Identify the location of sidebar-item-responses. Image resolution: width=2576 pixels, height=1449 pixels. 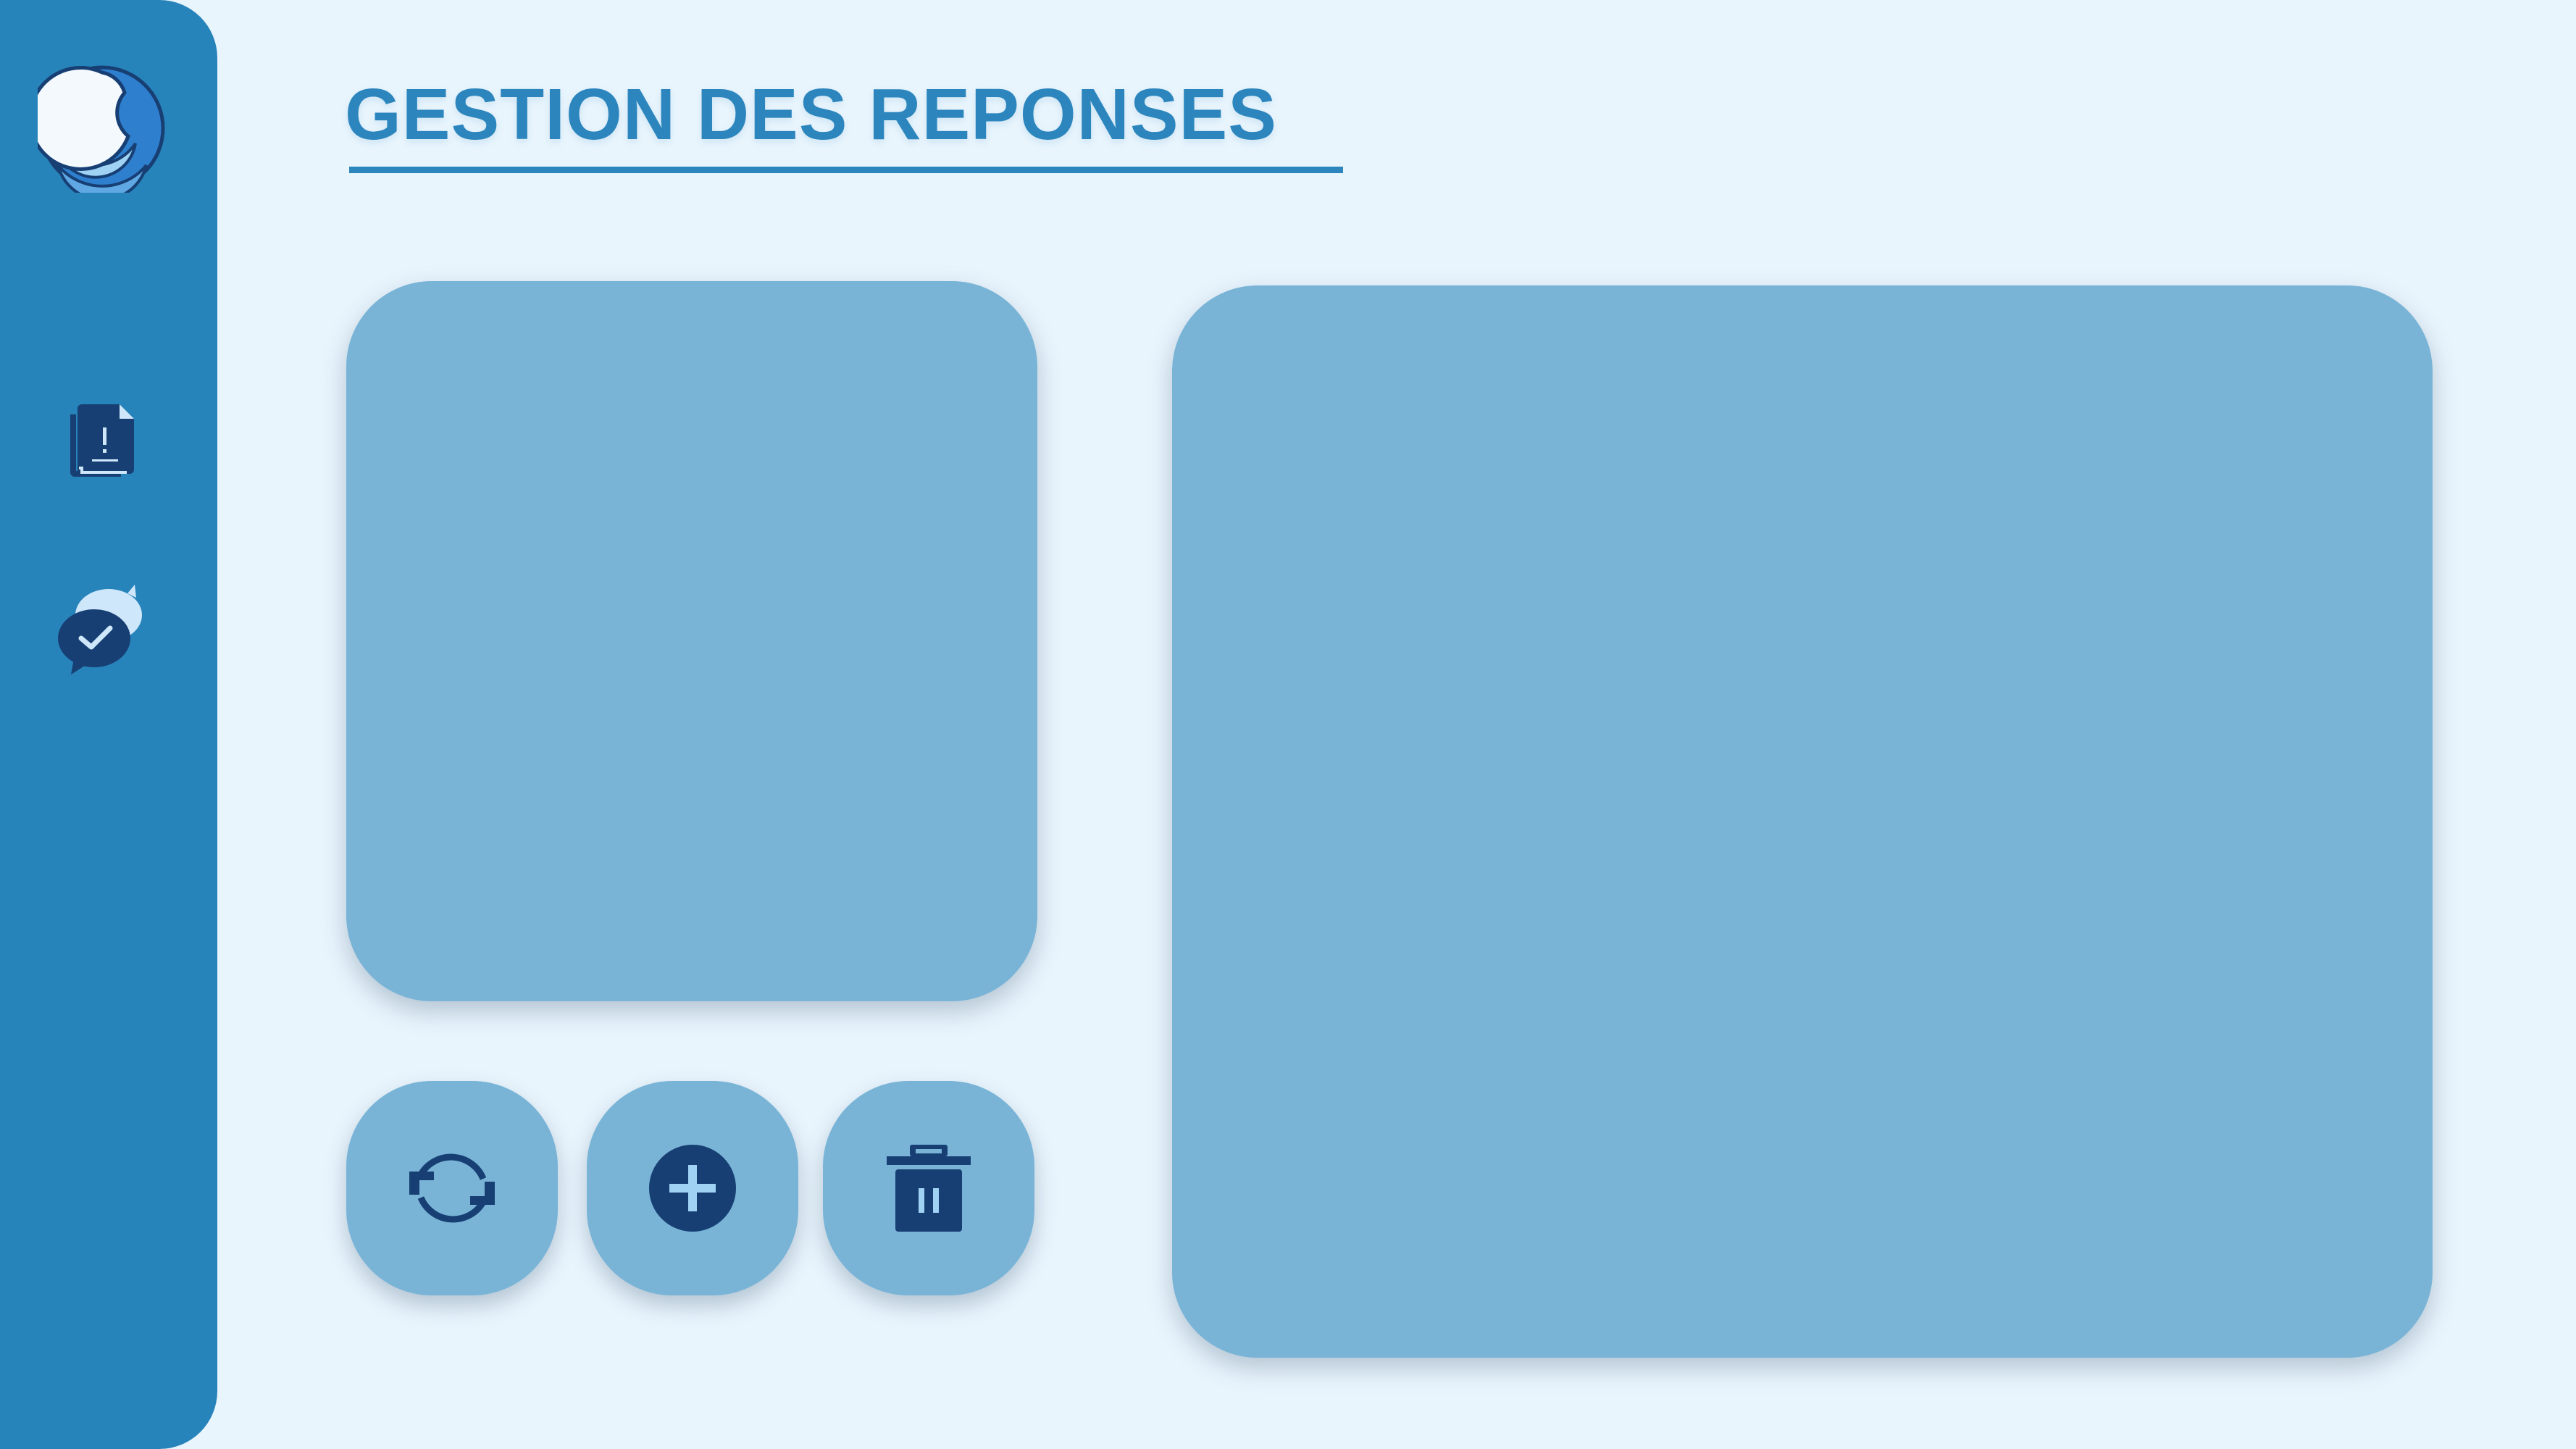
(101, 630).